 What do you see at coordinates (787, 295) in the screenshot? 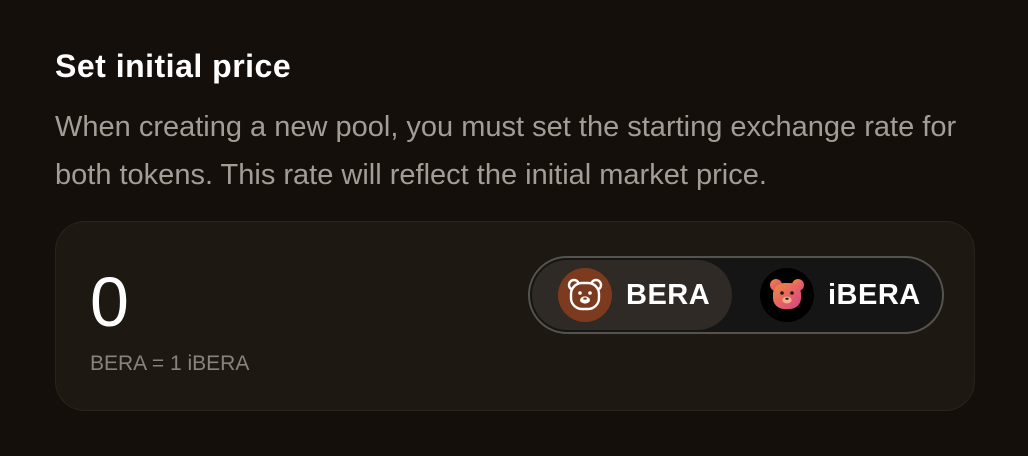
I see `ibera-bear-icon` at bounding box center [787, 295].